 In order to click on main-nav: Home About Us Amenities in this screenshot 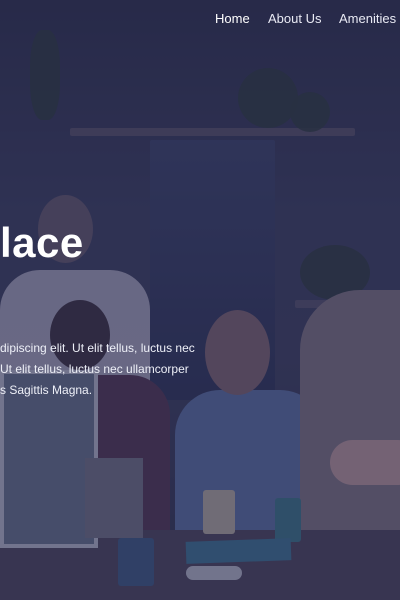, I will do `click(200, 19)`.